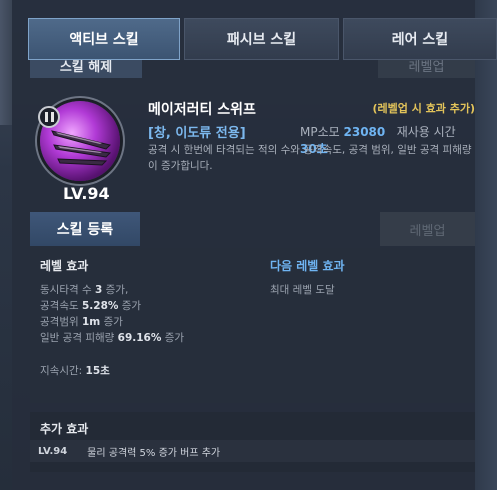 This screenshot has width=497, height=490. Describe the element at coordinates (84, 290) in the screenshot. I see `effect-line: 동시타격 수 3 증가,` at that location.